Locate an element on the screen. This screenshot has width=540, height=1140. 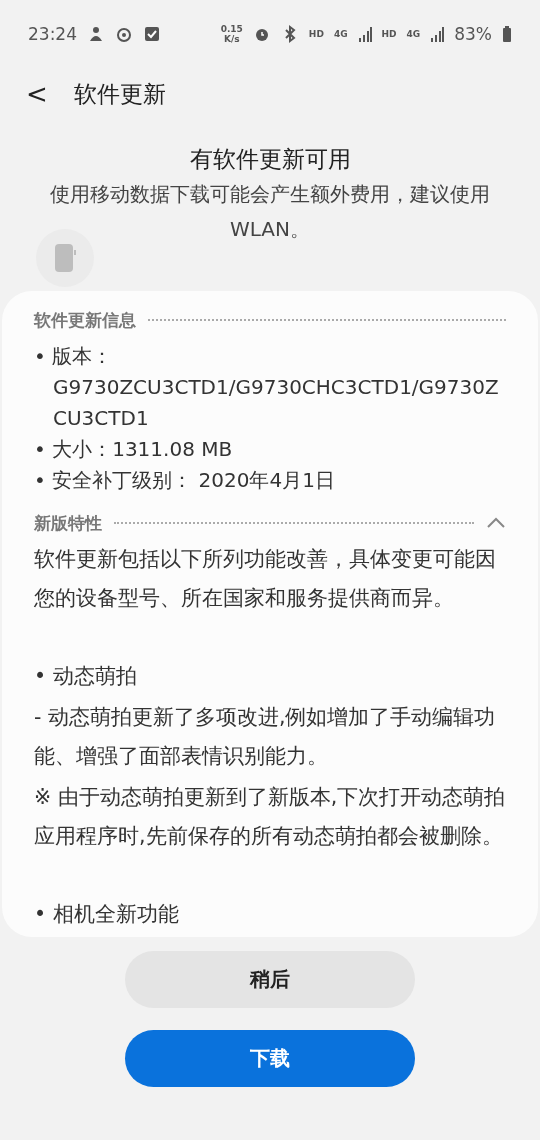
section-title: 新版特性 is located at coordinates (68, 523).